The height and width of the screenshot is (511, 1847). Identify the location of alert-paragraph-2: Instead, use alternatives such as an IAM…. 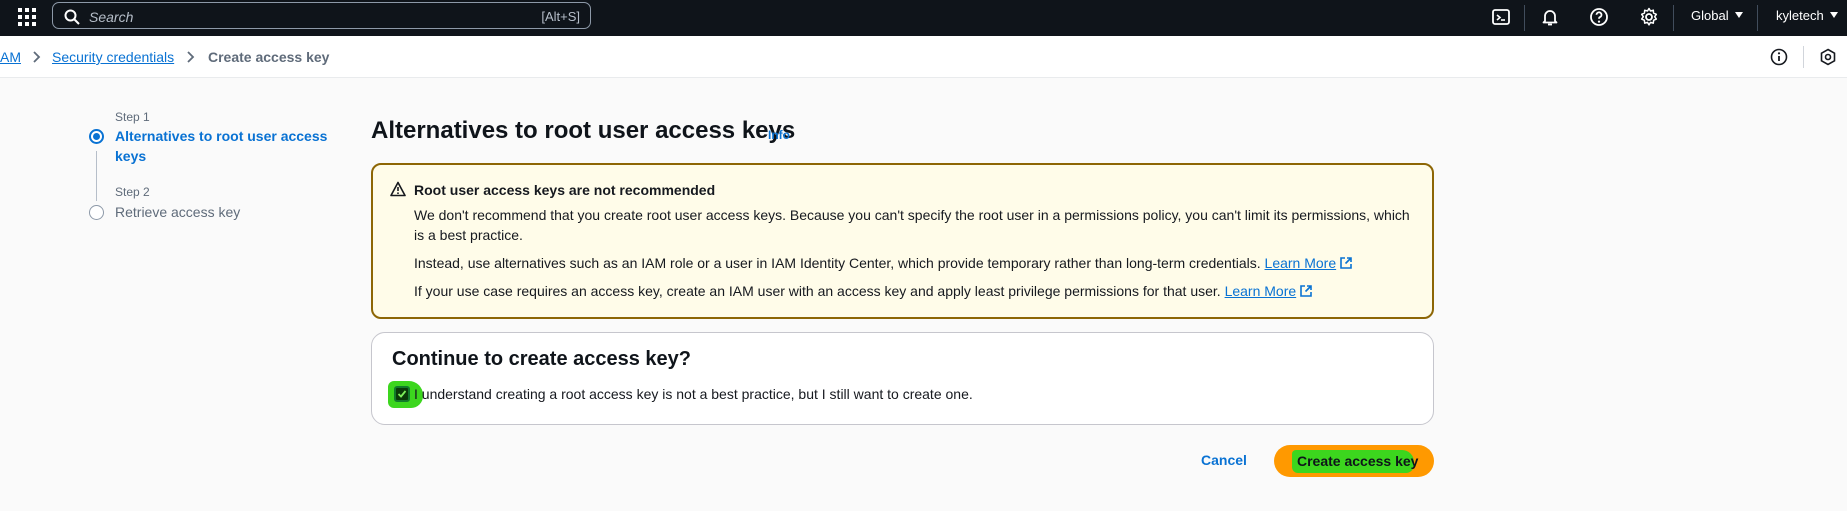
(914, 263).